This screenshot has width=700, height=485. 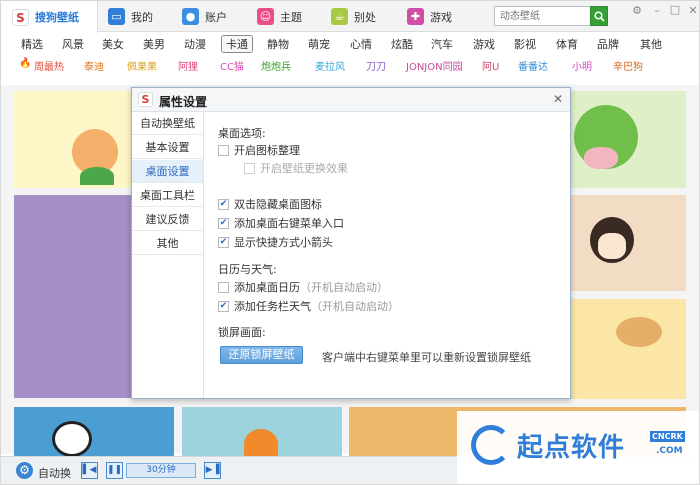 What do you see at coordinates (195, 44) in the screenshot?
I see `category-item: 动漫` at bounding box center [195, 44].